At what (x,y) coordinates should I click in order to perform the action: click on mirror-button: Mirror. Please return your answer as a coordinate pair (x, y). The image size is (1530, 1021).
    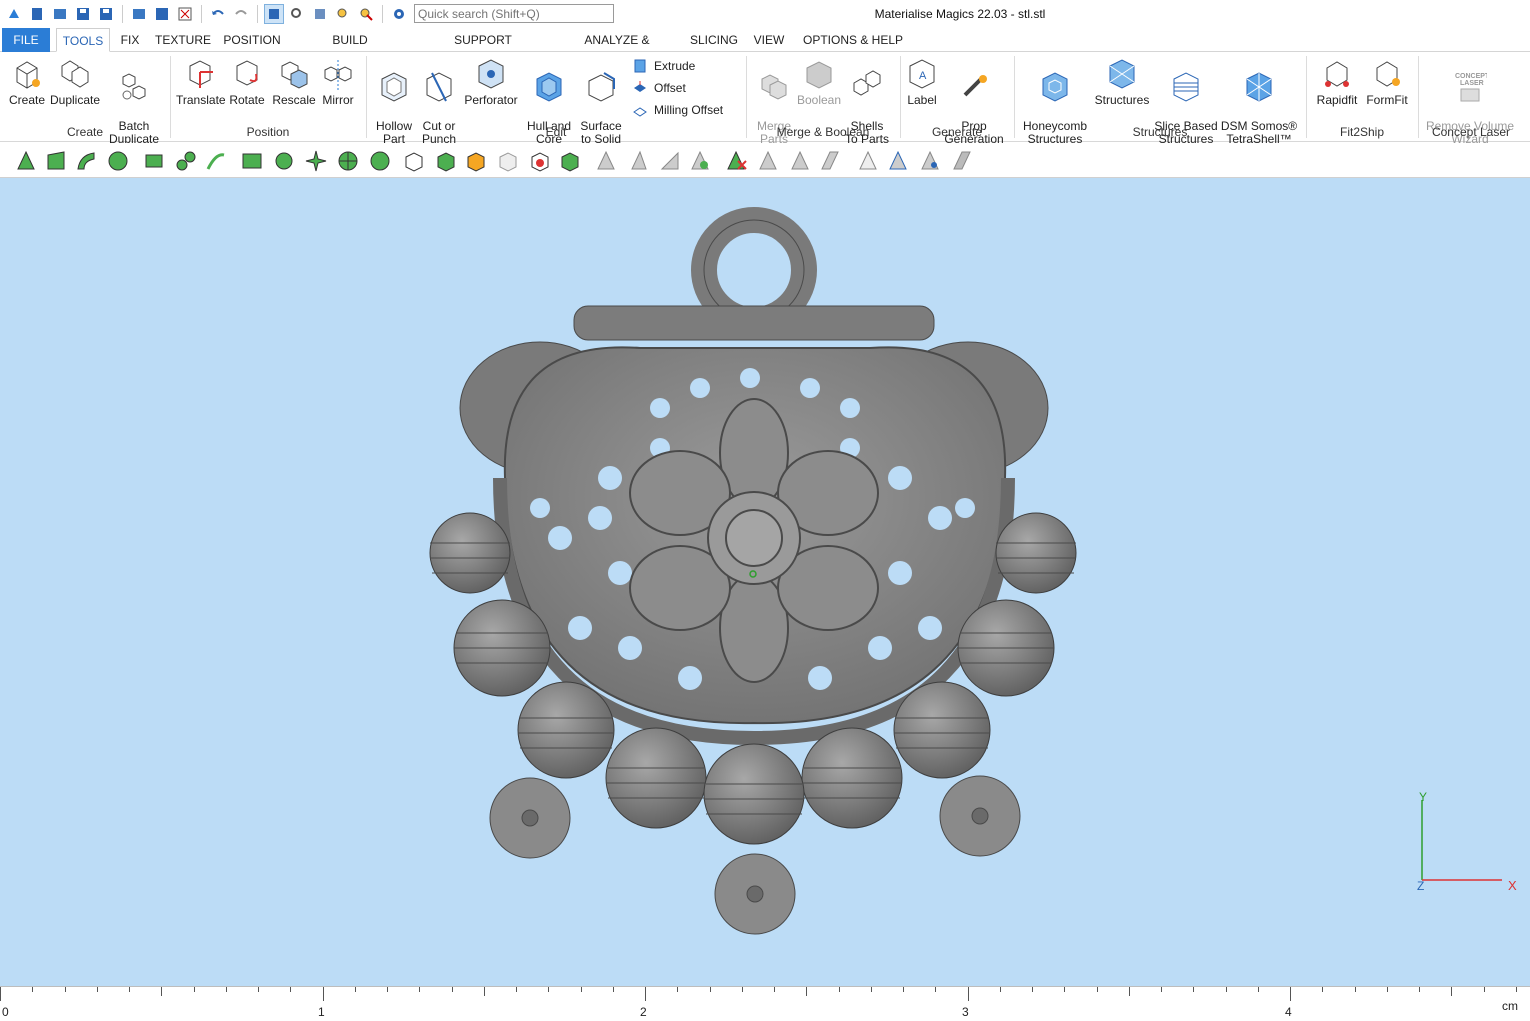
    Looking at the image, I should click on (338, 81).